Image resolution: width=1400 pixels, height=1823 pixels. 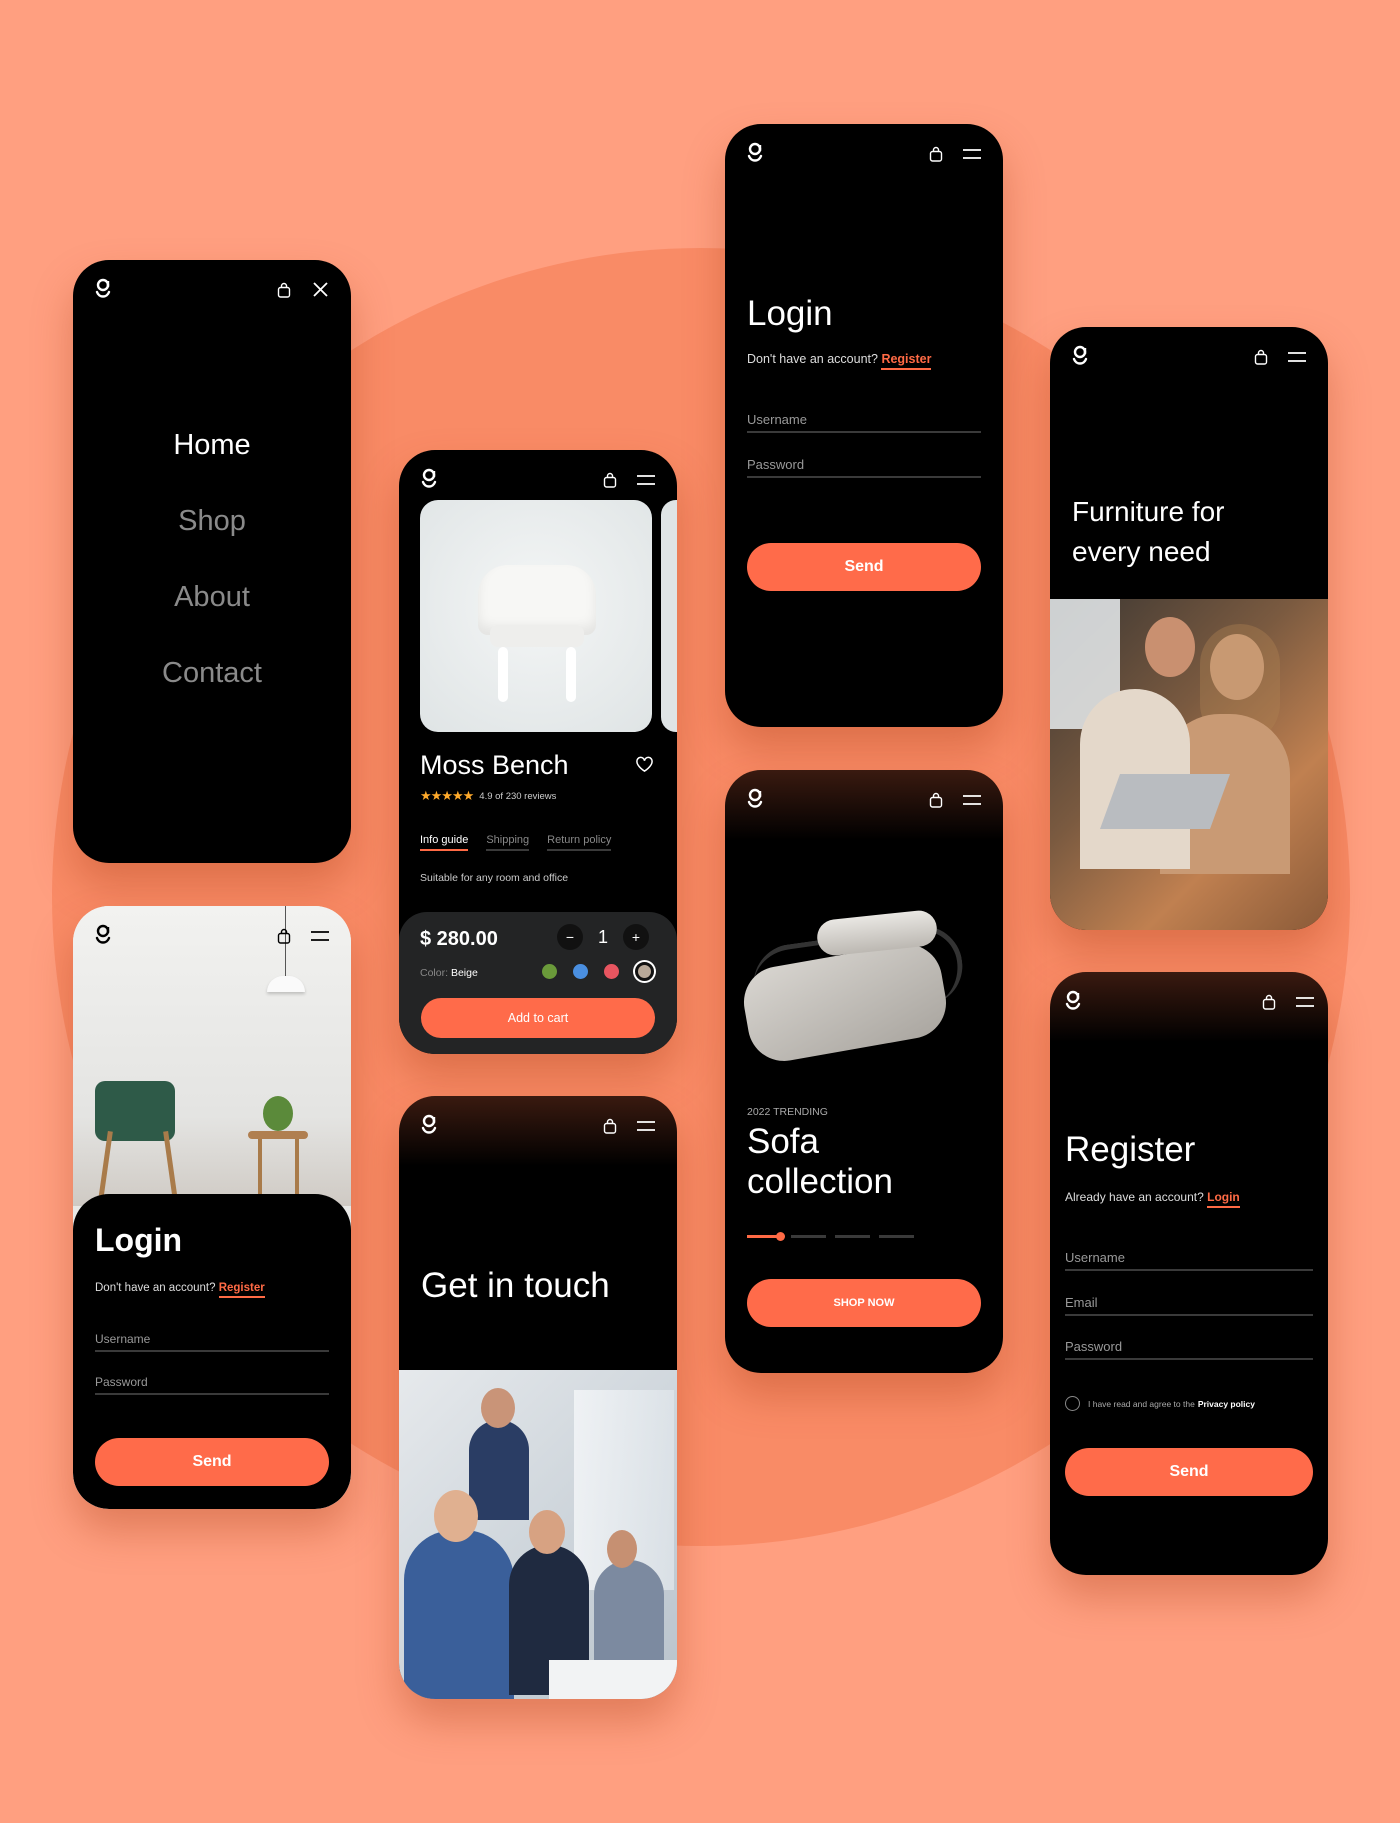 What do you see at coordinates (494, 765) in the screenshot?
I see `product-name: Moss Bench` at bounding box center [494, 765].